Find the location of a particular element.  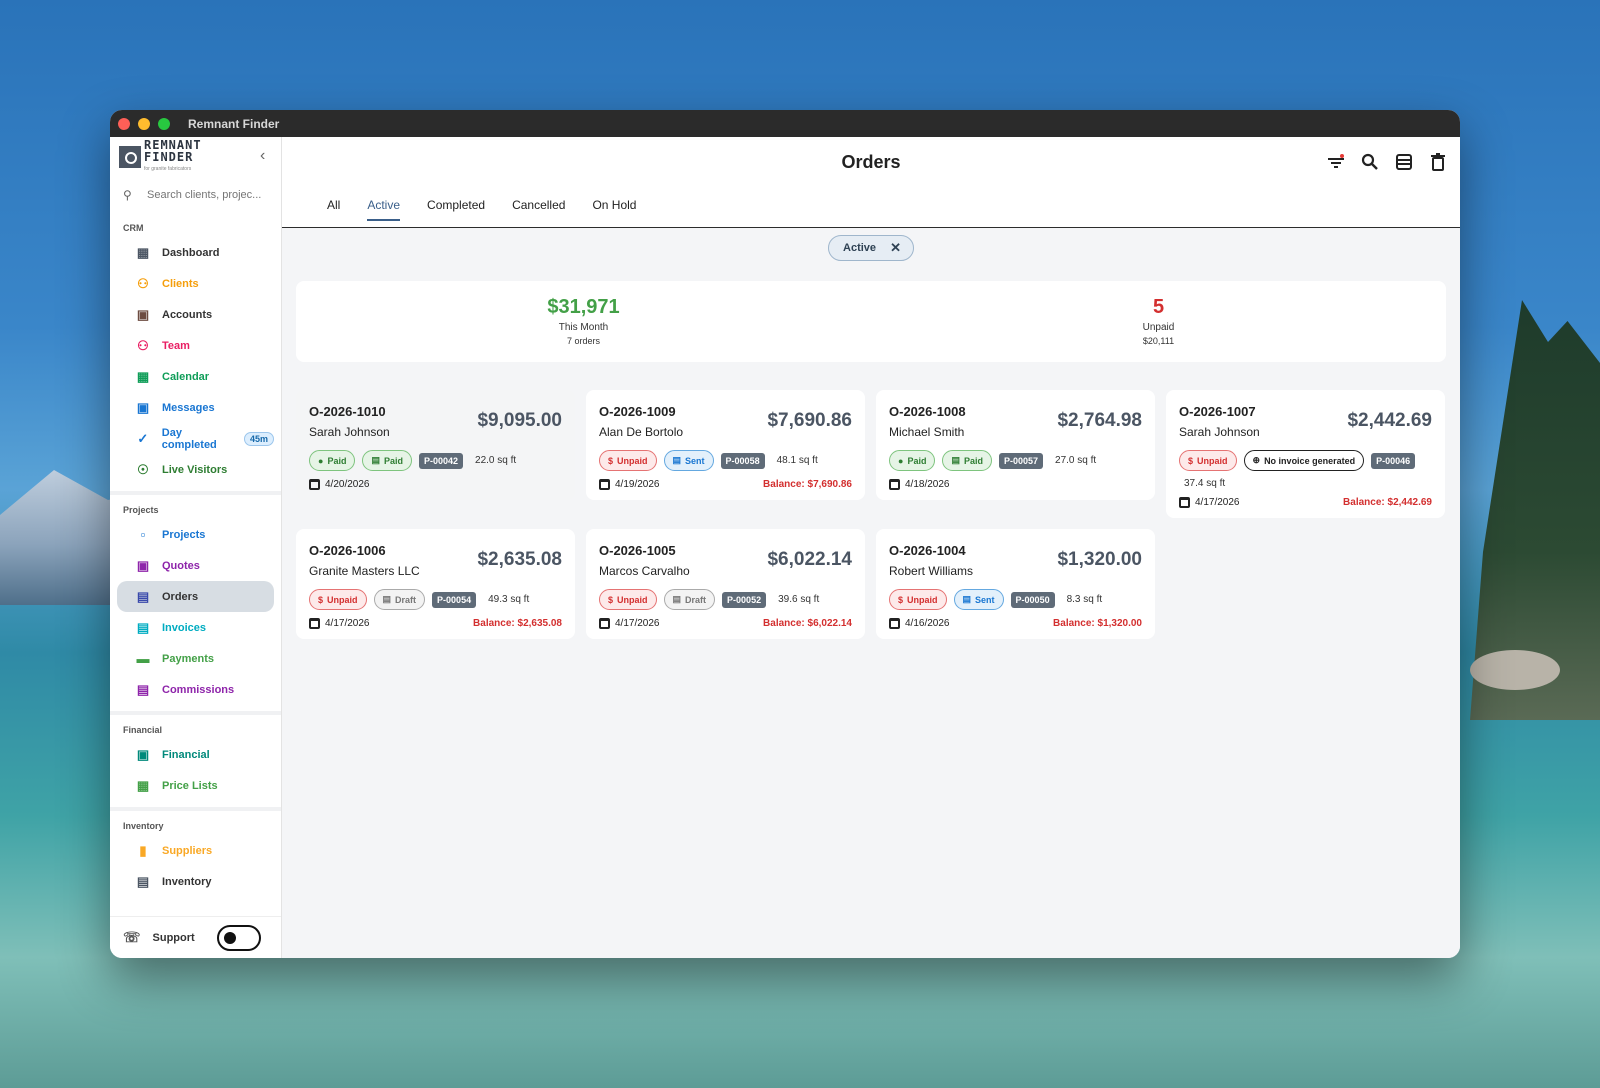

sidebar-item-financial: ▣ Financial is located at coordinates (195, 754).